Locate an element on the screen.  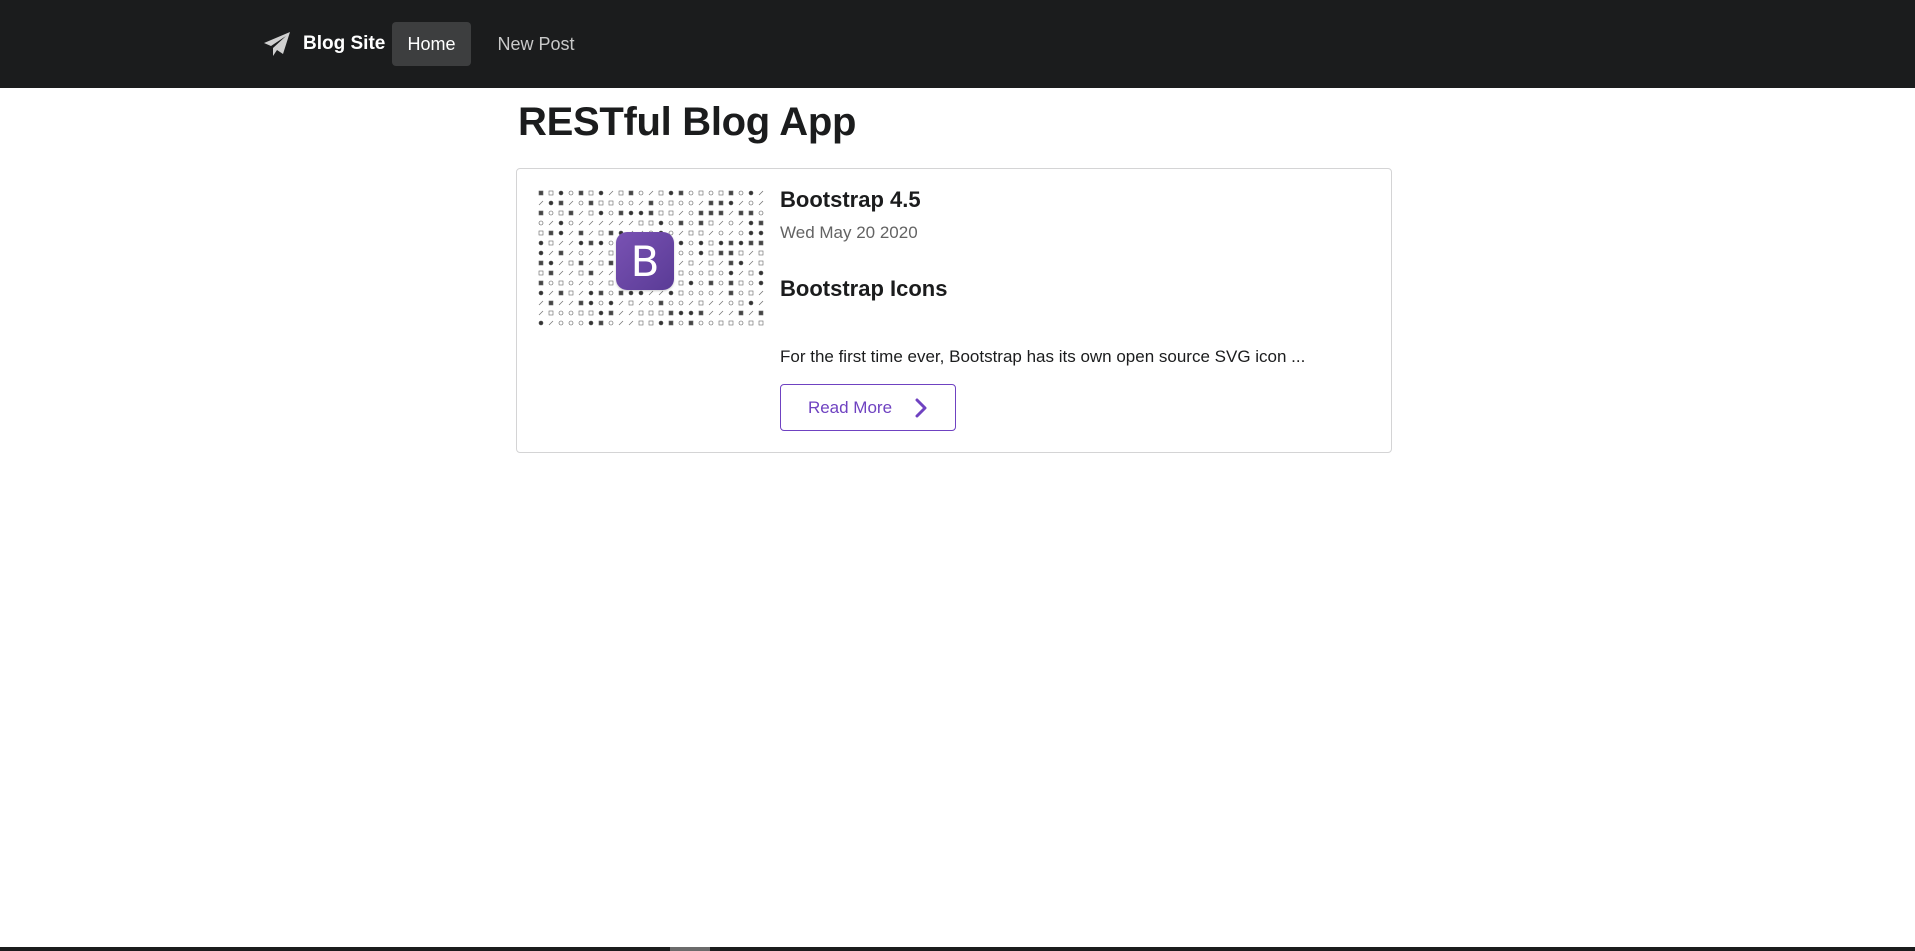
nav-item-home: Home is located at coordinates (431, 44).